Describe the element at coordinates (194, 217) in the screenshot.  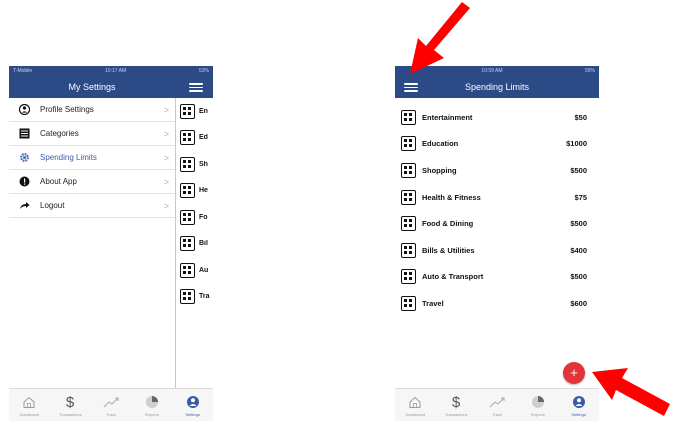
I see `list-item: Fo` at that location.